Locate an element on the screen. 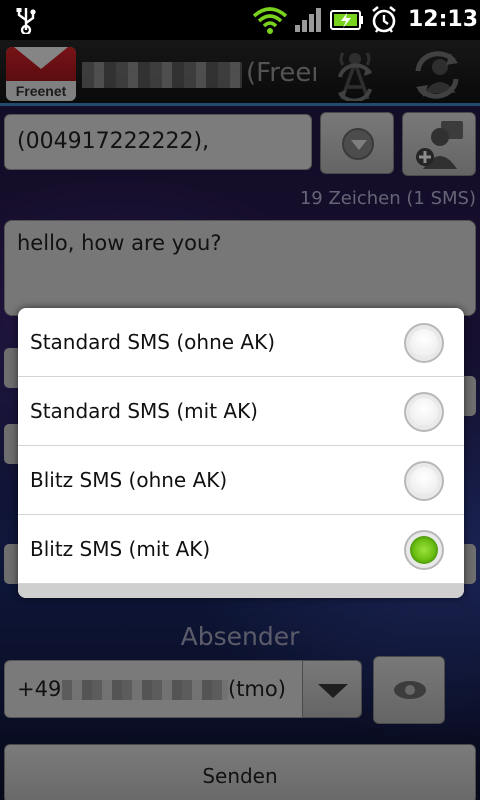 The height and width of the screenshot is (800, 480). wifi-icon is located at coordinates (270, 20).